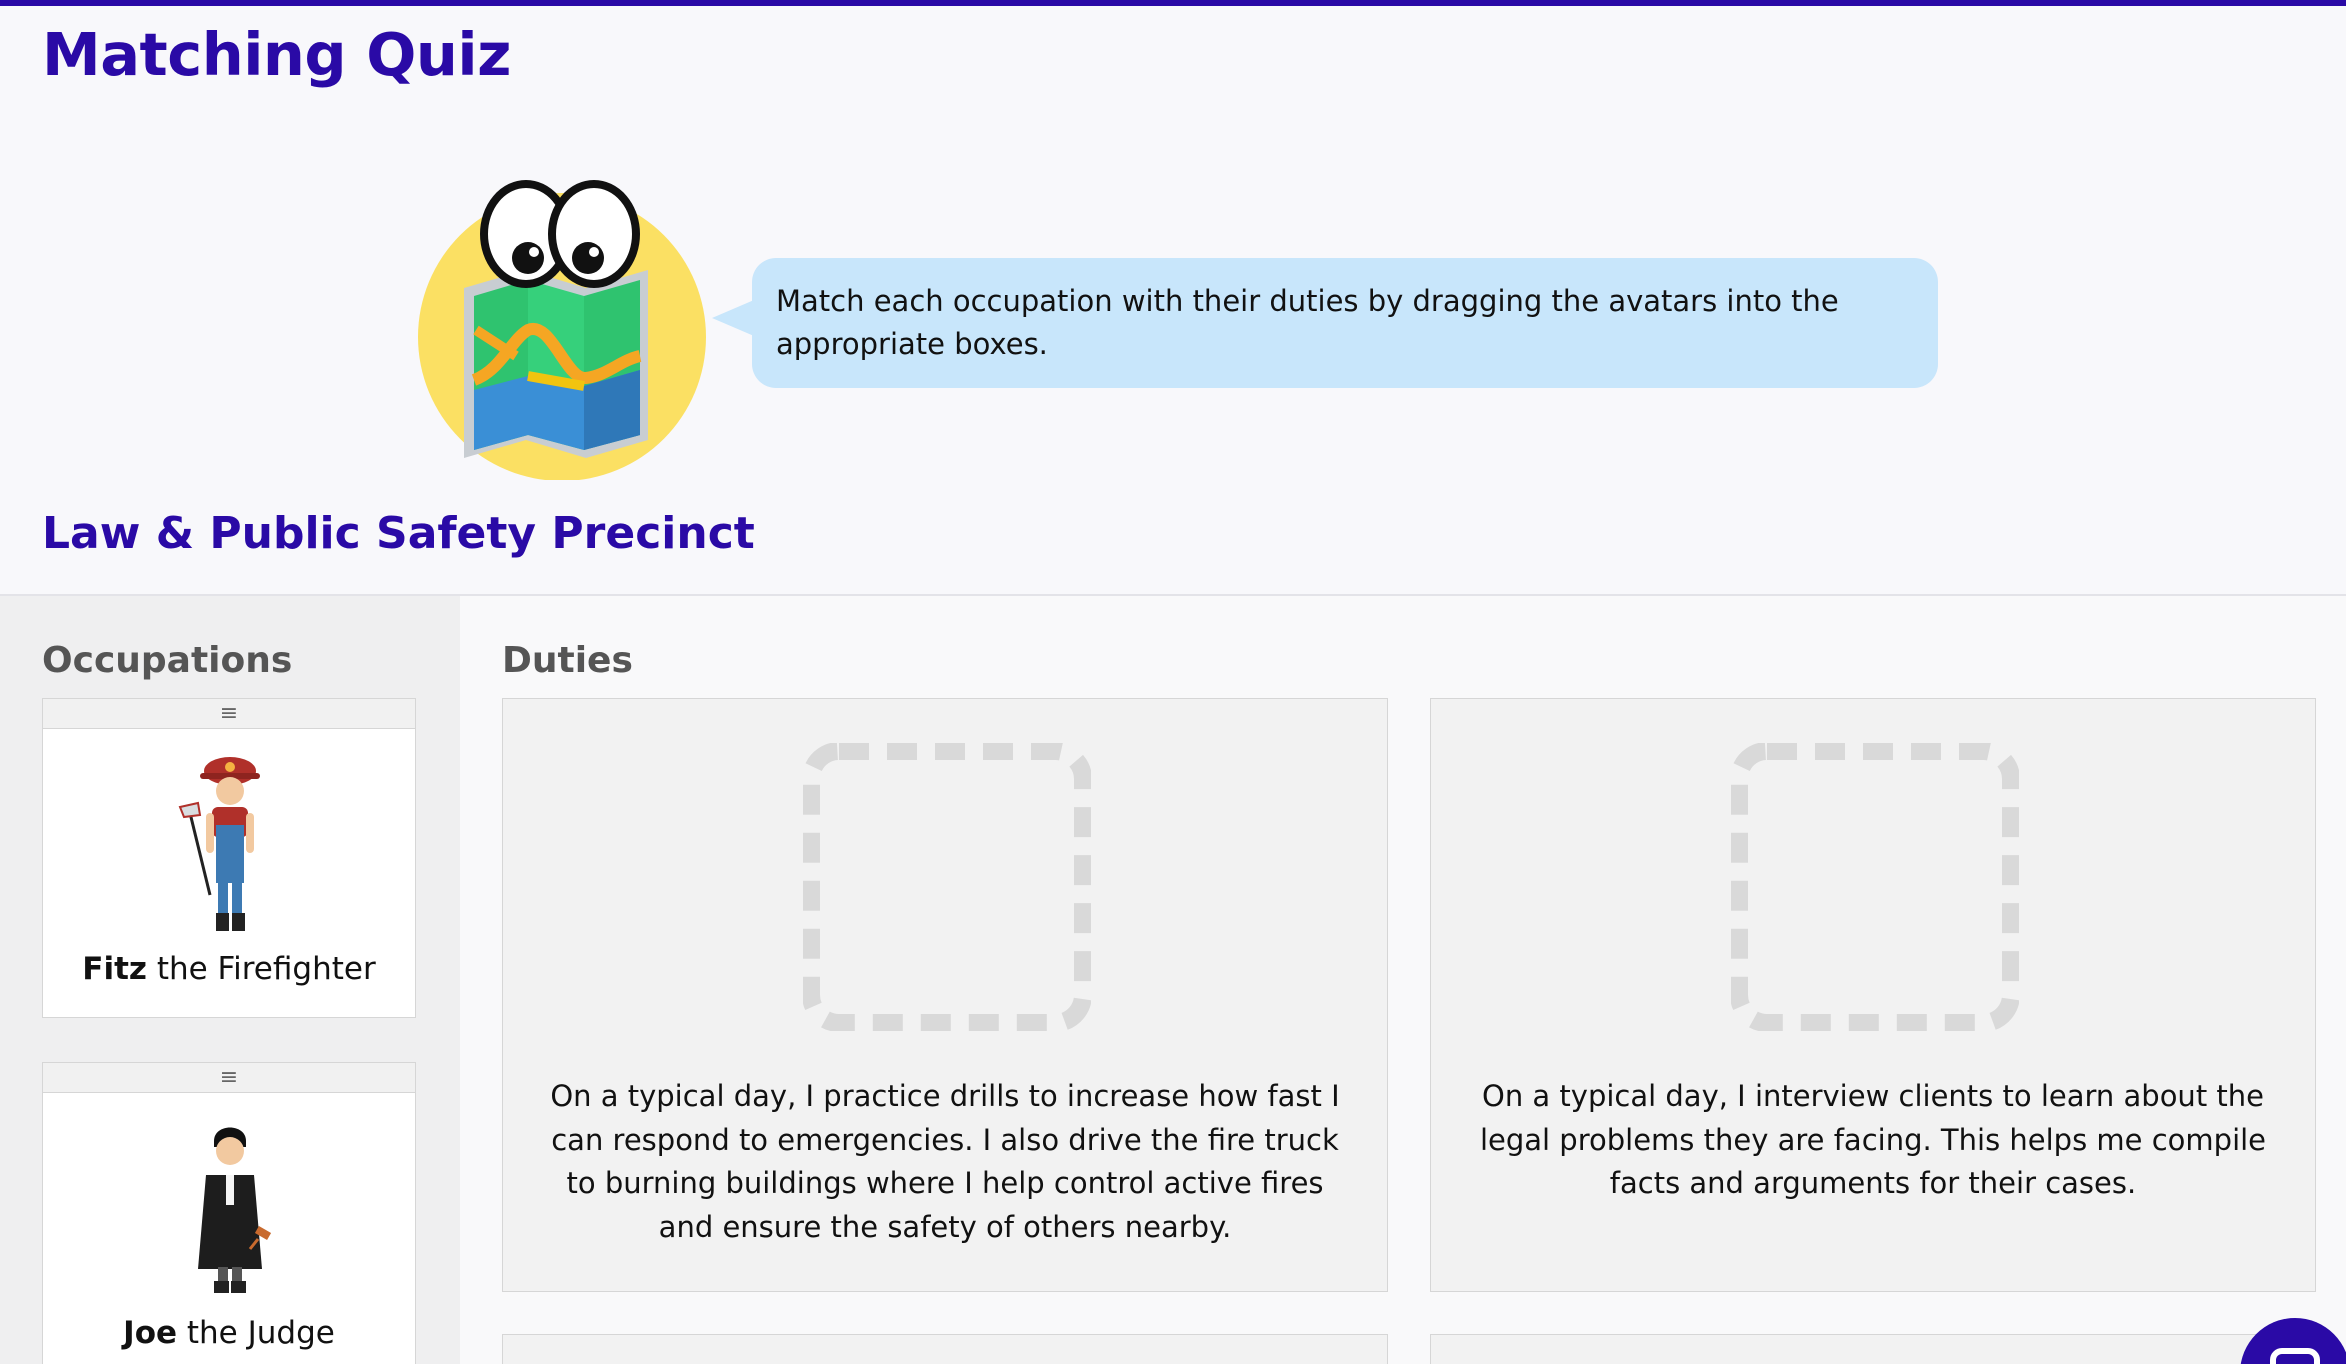 The width and height of the screenshot is (2346, 1364). What do you see at coordinates (219, 844) in the screenshot?
I see `firefighter-avatar` at bounding box center [219, 844].